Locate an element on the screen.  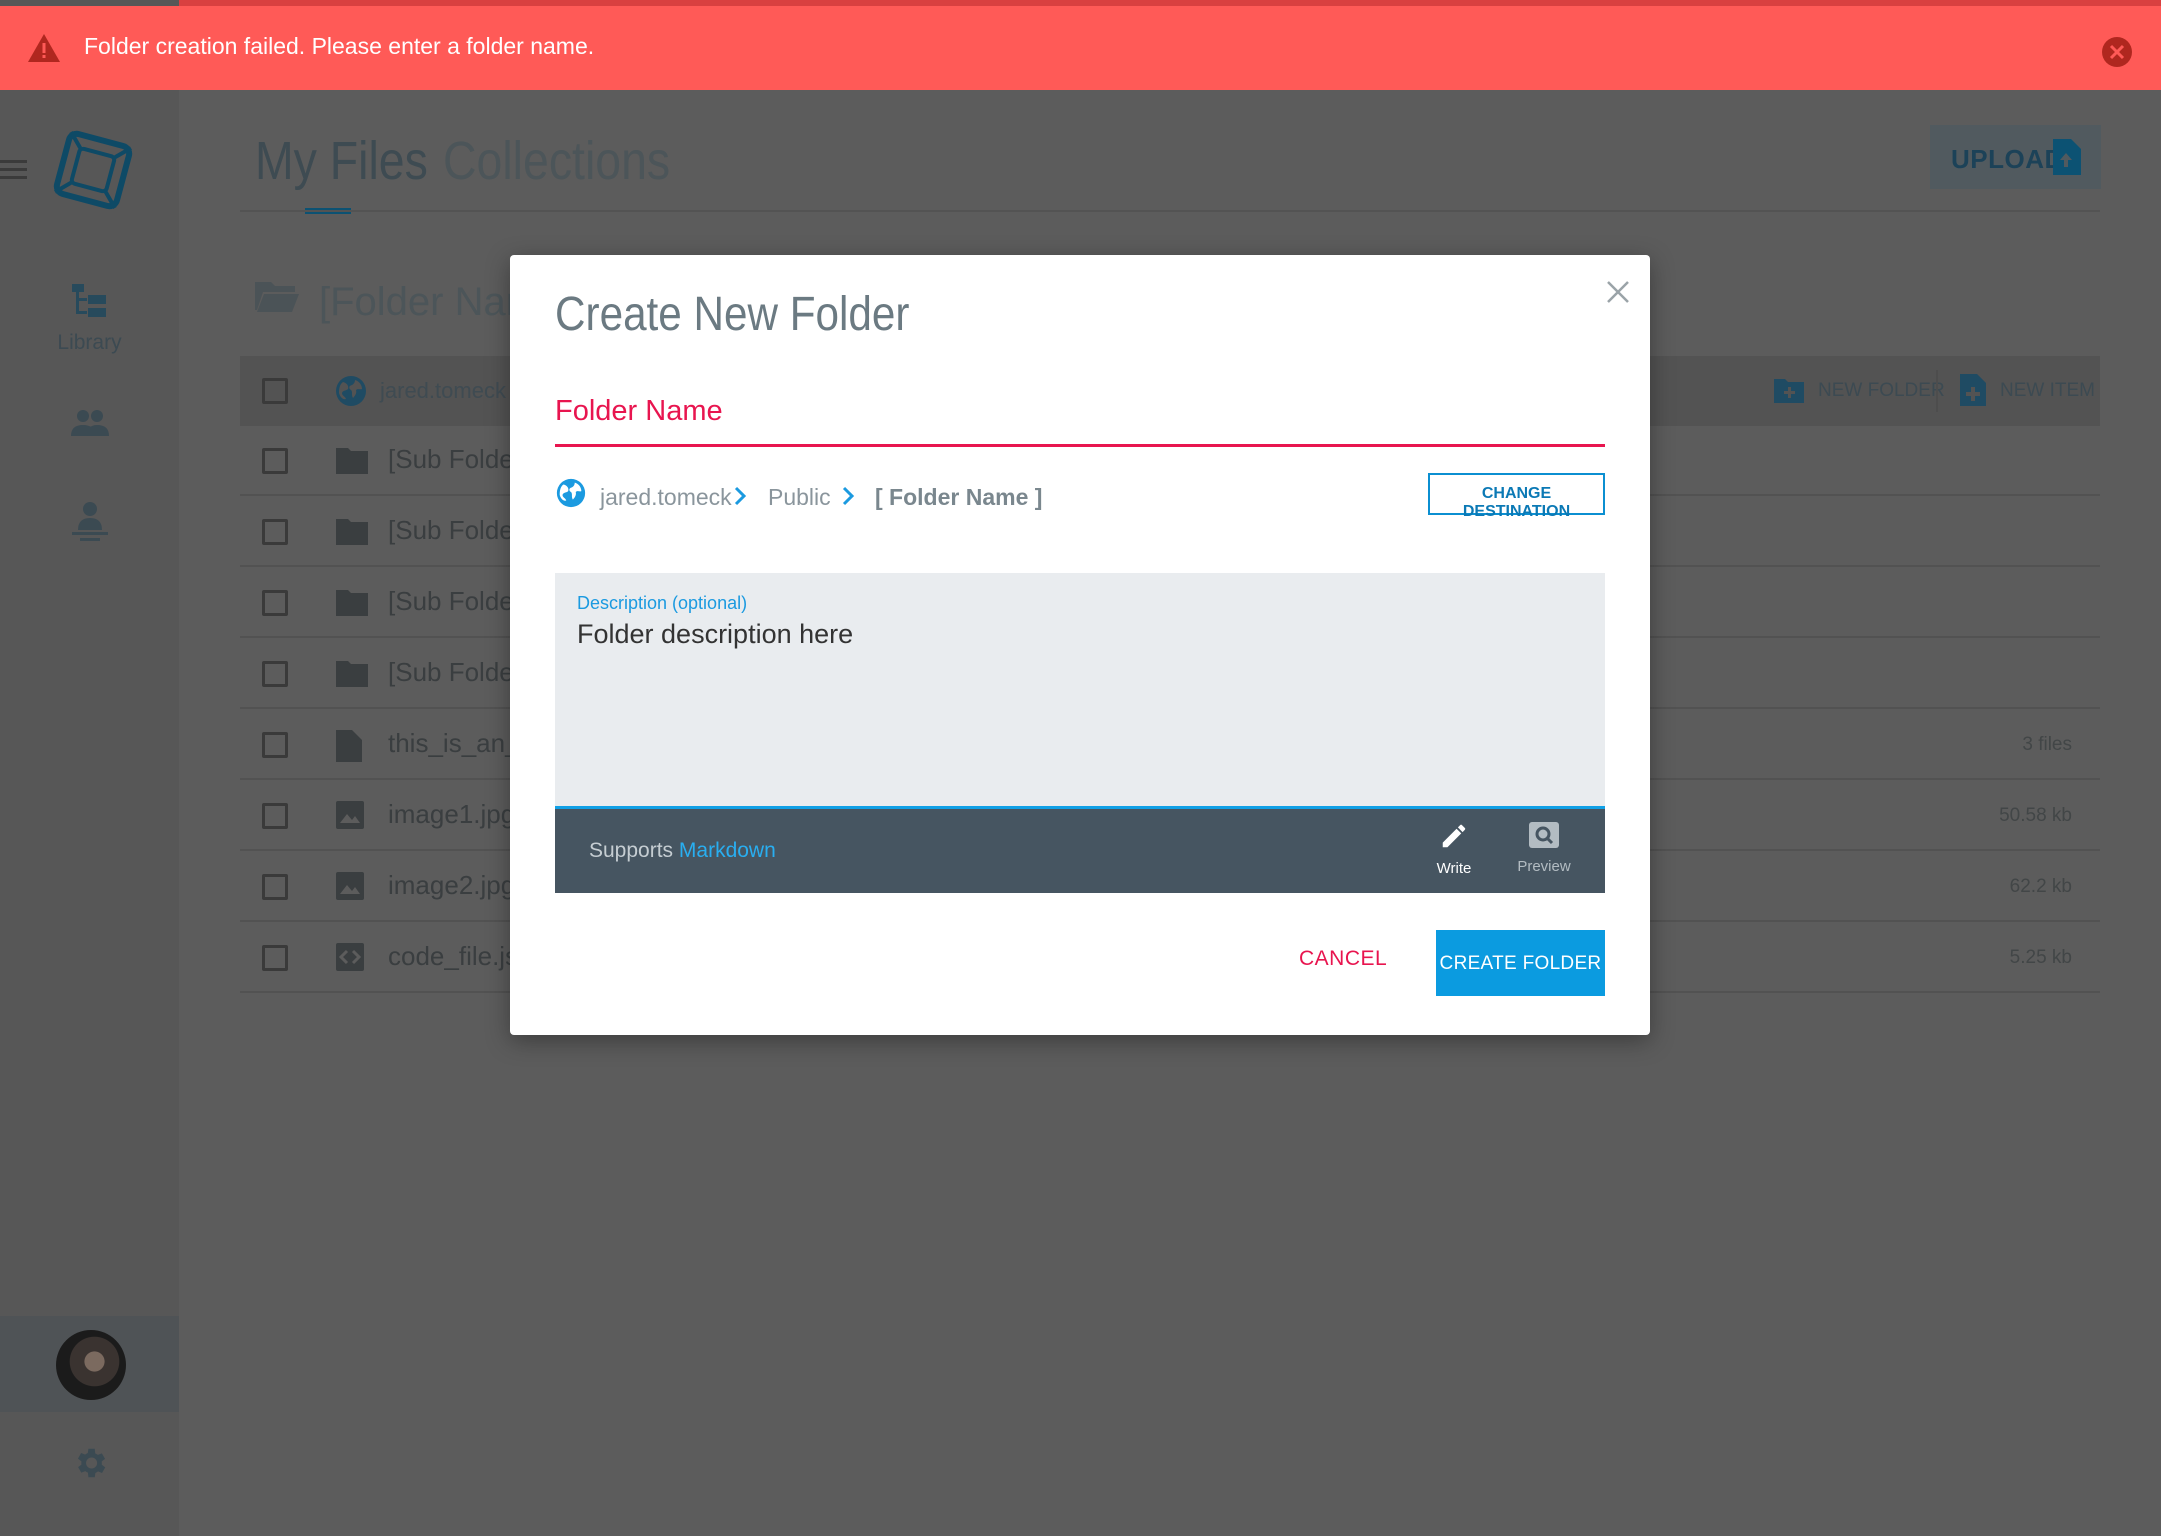
write-tab: Write is located at coordinates (1454, 849).